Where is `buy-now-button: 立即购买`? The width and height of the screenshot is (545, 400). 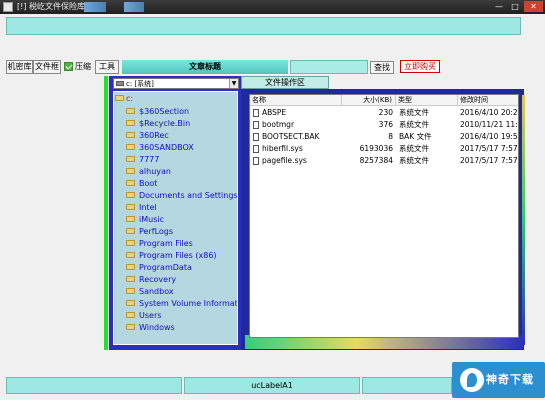 buy-now-button: 立即购买 is located at coordinates (420, 66).